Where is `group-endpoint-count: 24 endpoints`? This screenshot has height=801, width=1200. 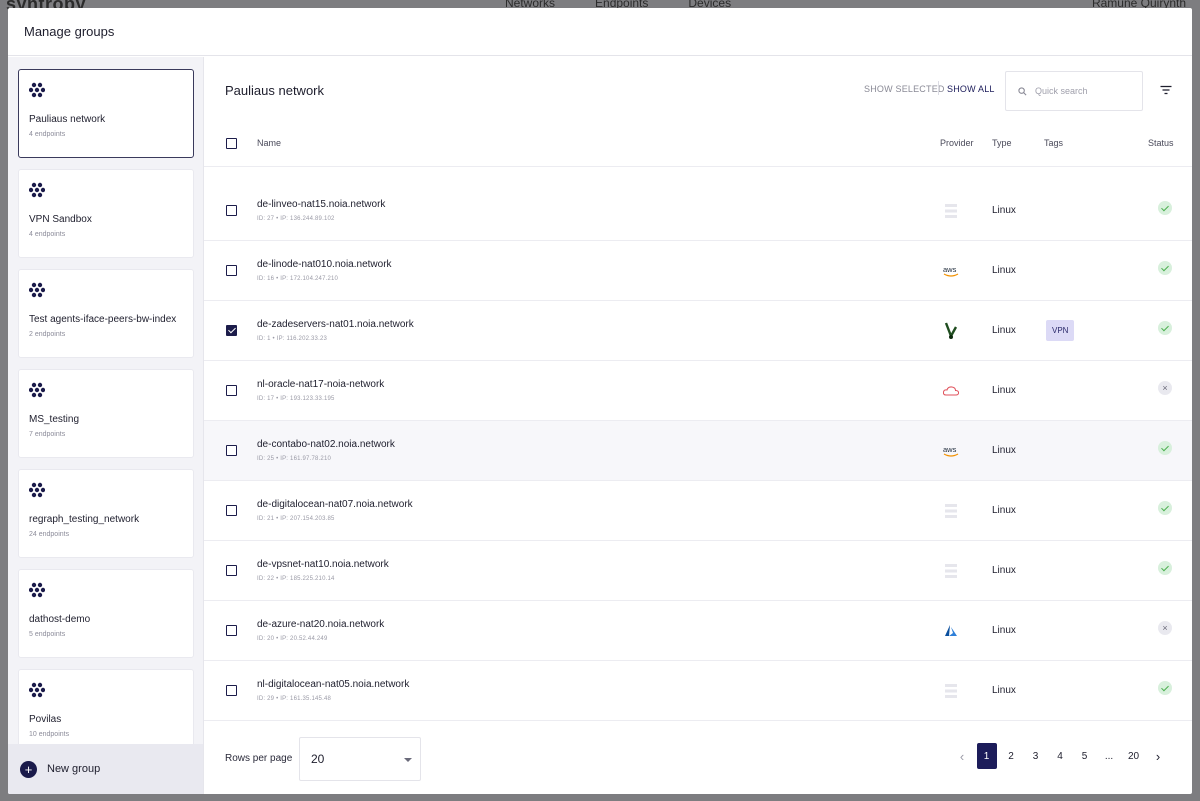
group-endpoint-count: 24 endpoints is located at coordinates (49, 534).